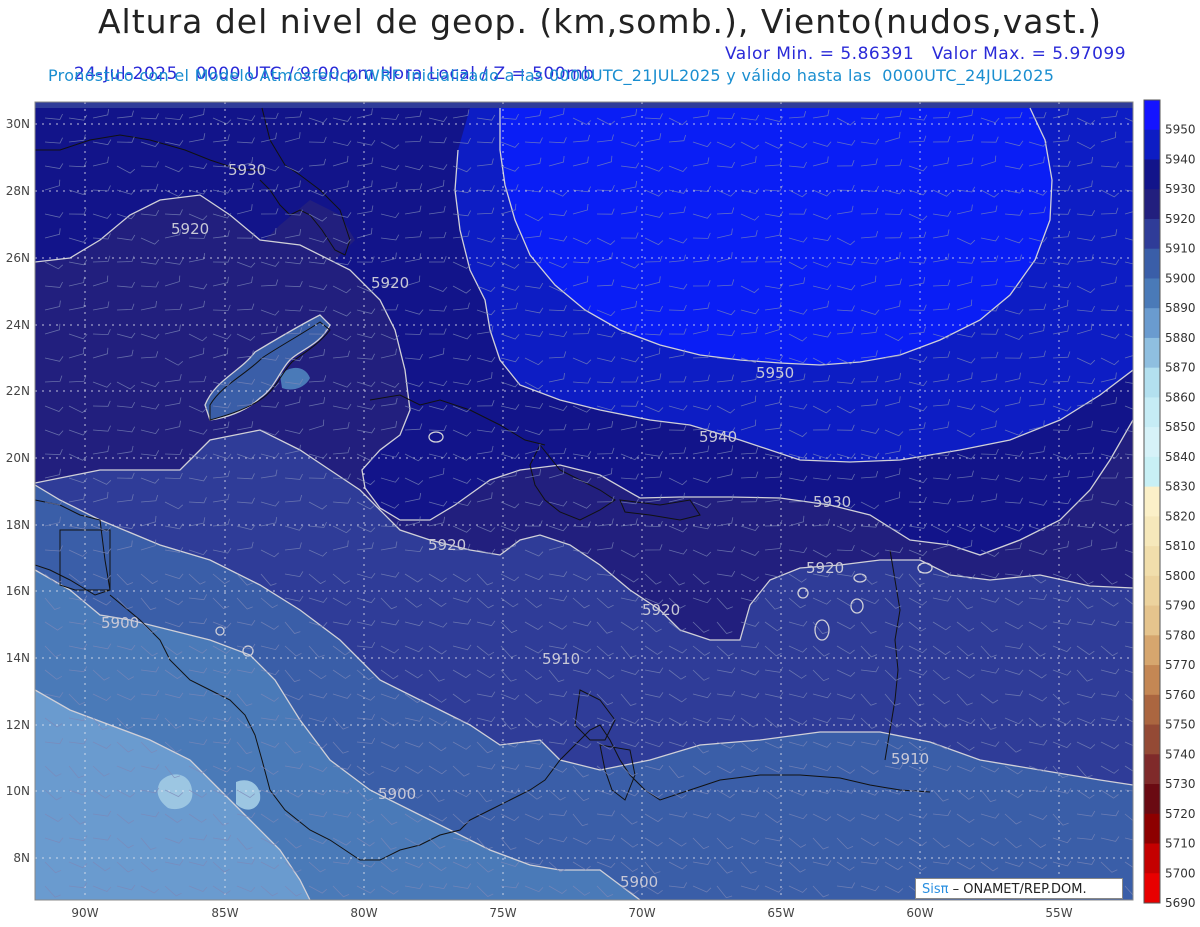  What do you see at coordinates (1180, 308) in the screenshot?
I see `colorbar-label: 5890` at bounding box center [1180, 308].